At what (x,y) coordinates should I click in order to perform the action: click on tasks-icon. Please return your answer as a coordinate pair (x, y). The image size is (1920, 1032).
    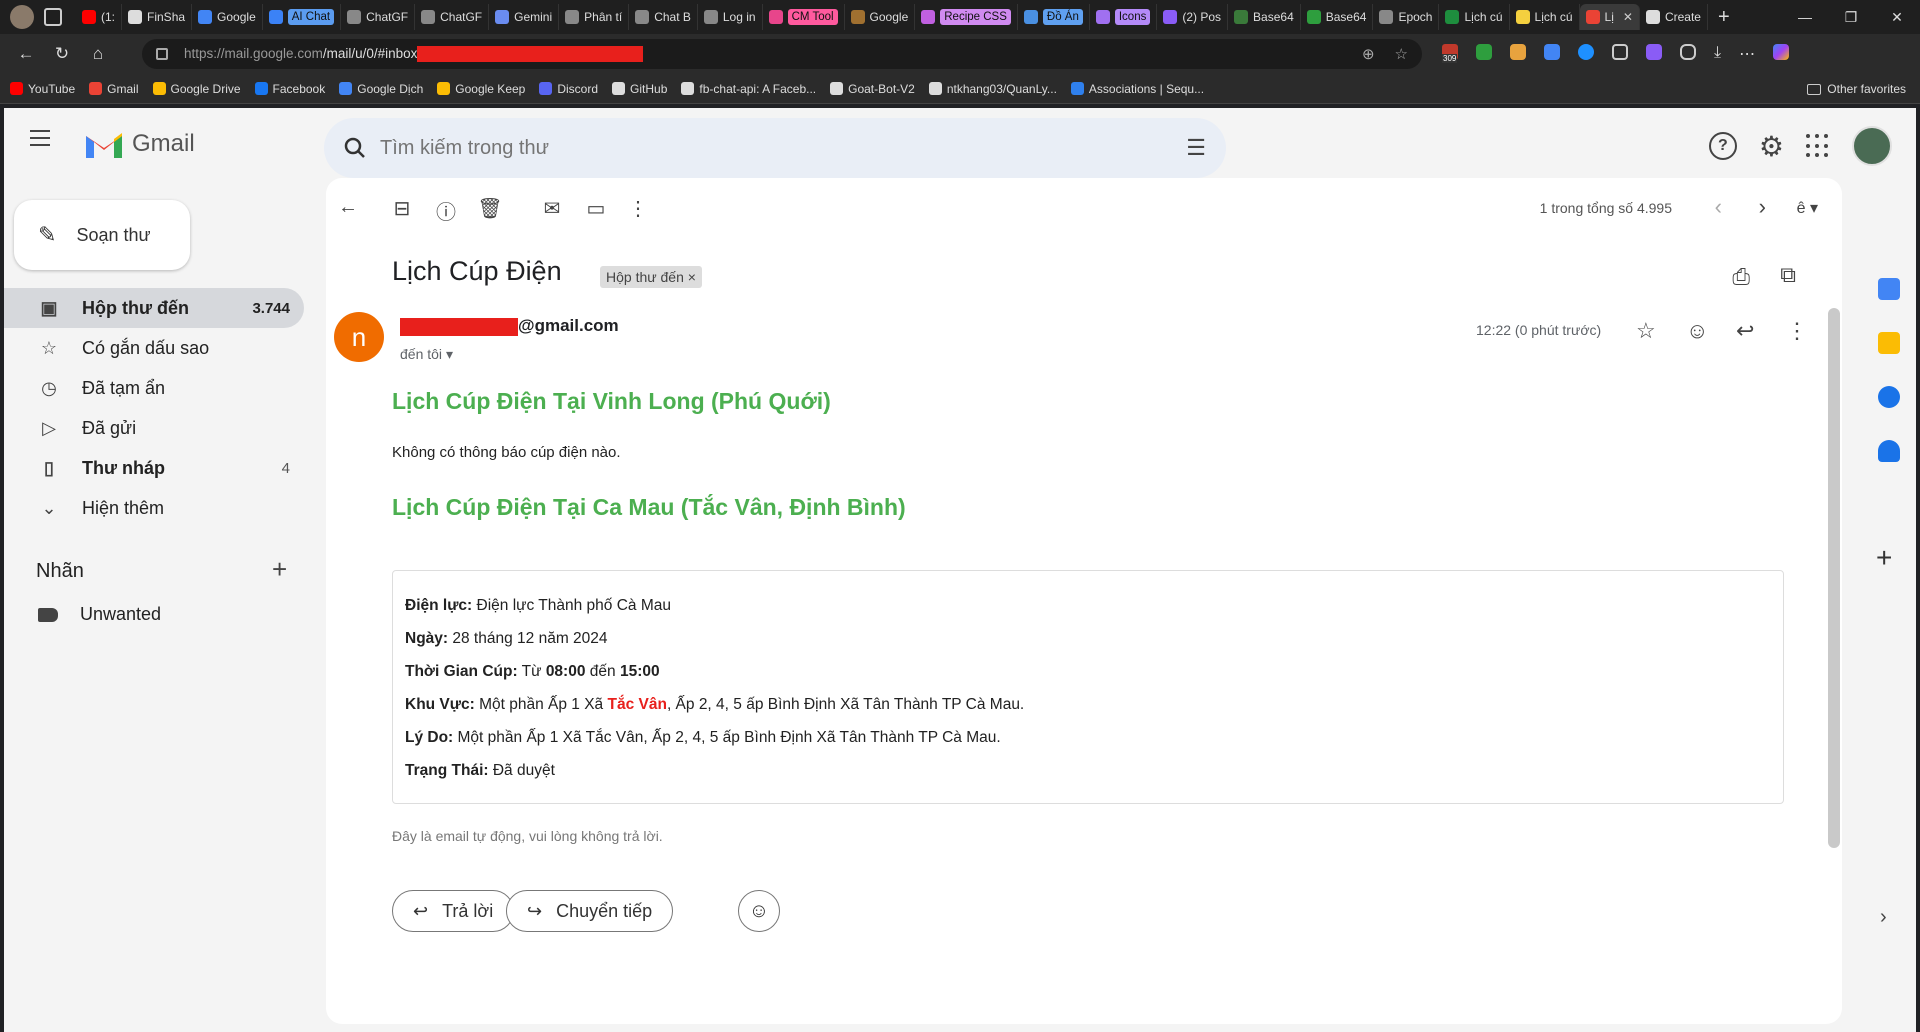
    Looking at the image, I should click on (1889, 397).